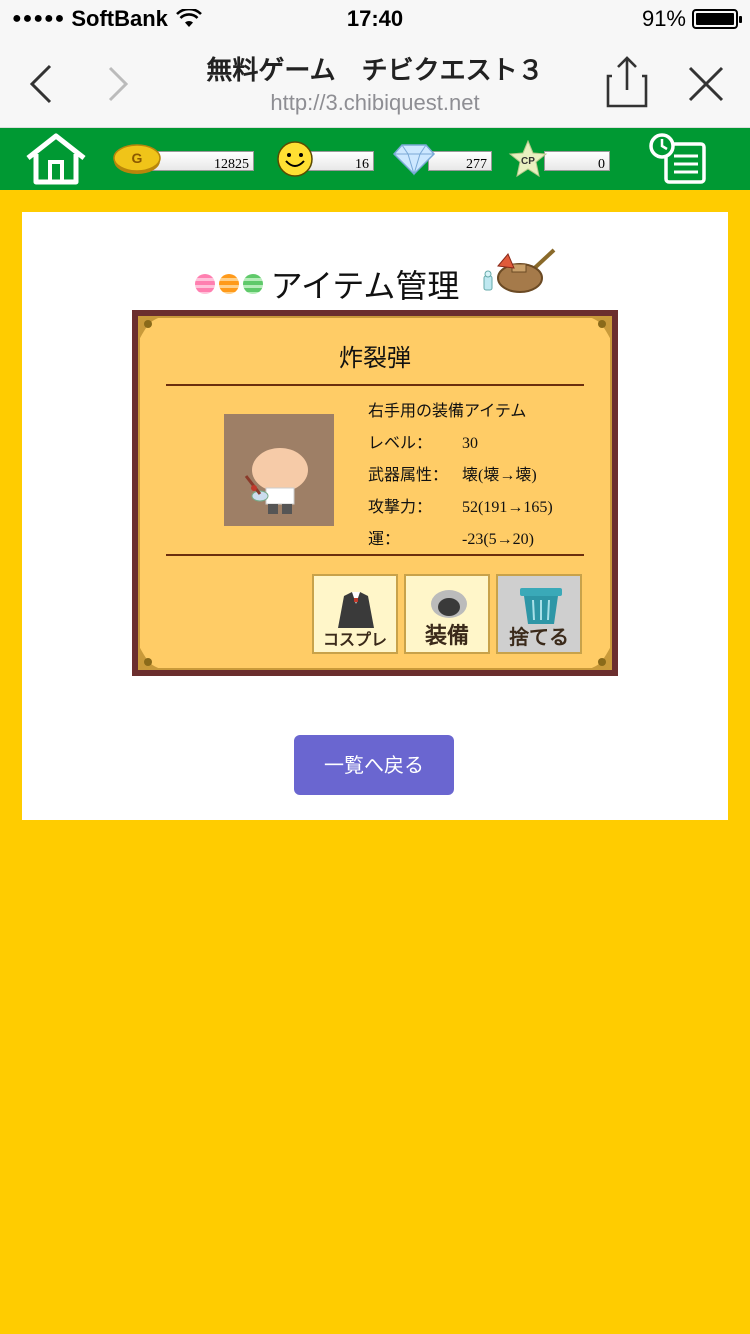 Image resolution: width=750 pixels, height=1334 pixels. What do you see at coordinates (356, 610) in the screenshot?
I see `suit-icon` at bounding box center [356, 610].